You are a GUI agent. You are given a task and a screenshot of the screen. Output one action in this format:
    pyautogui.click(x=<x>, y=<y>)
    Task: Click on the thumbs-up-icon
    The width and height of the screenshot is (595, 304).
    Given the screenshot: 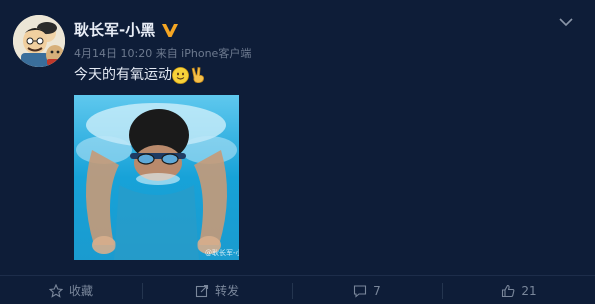 What is the action you would take?
    pyautogui.click(x=508, y=290)
    